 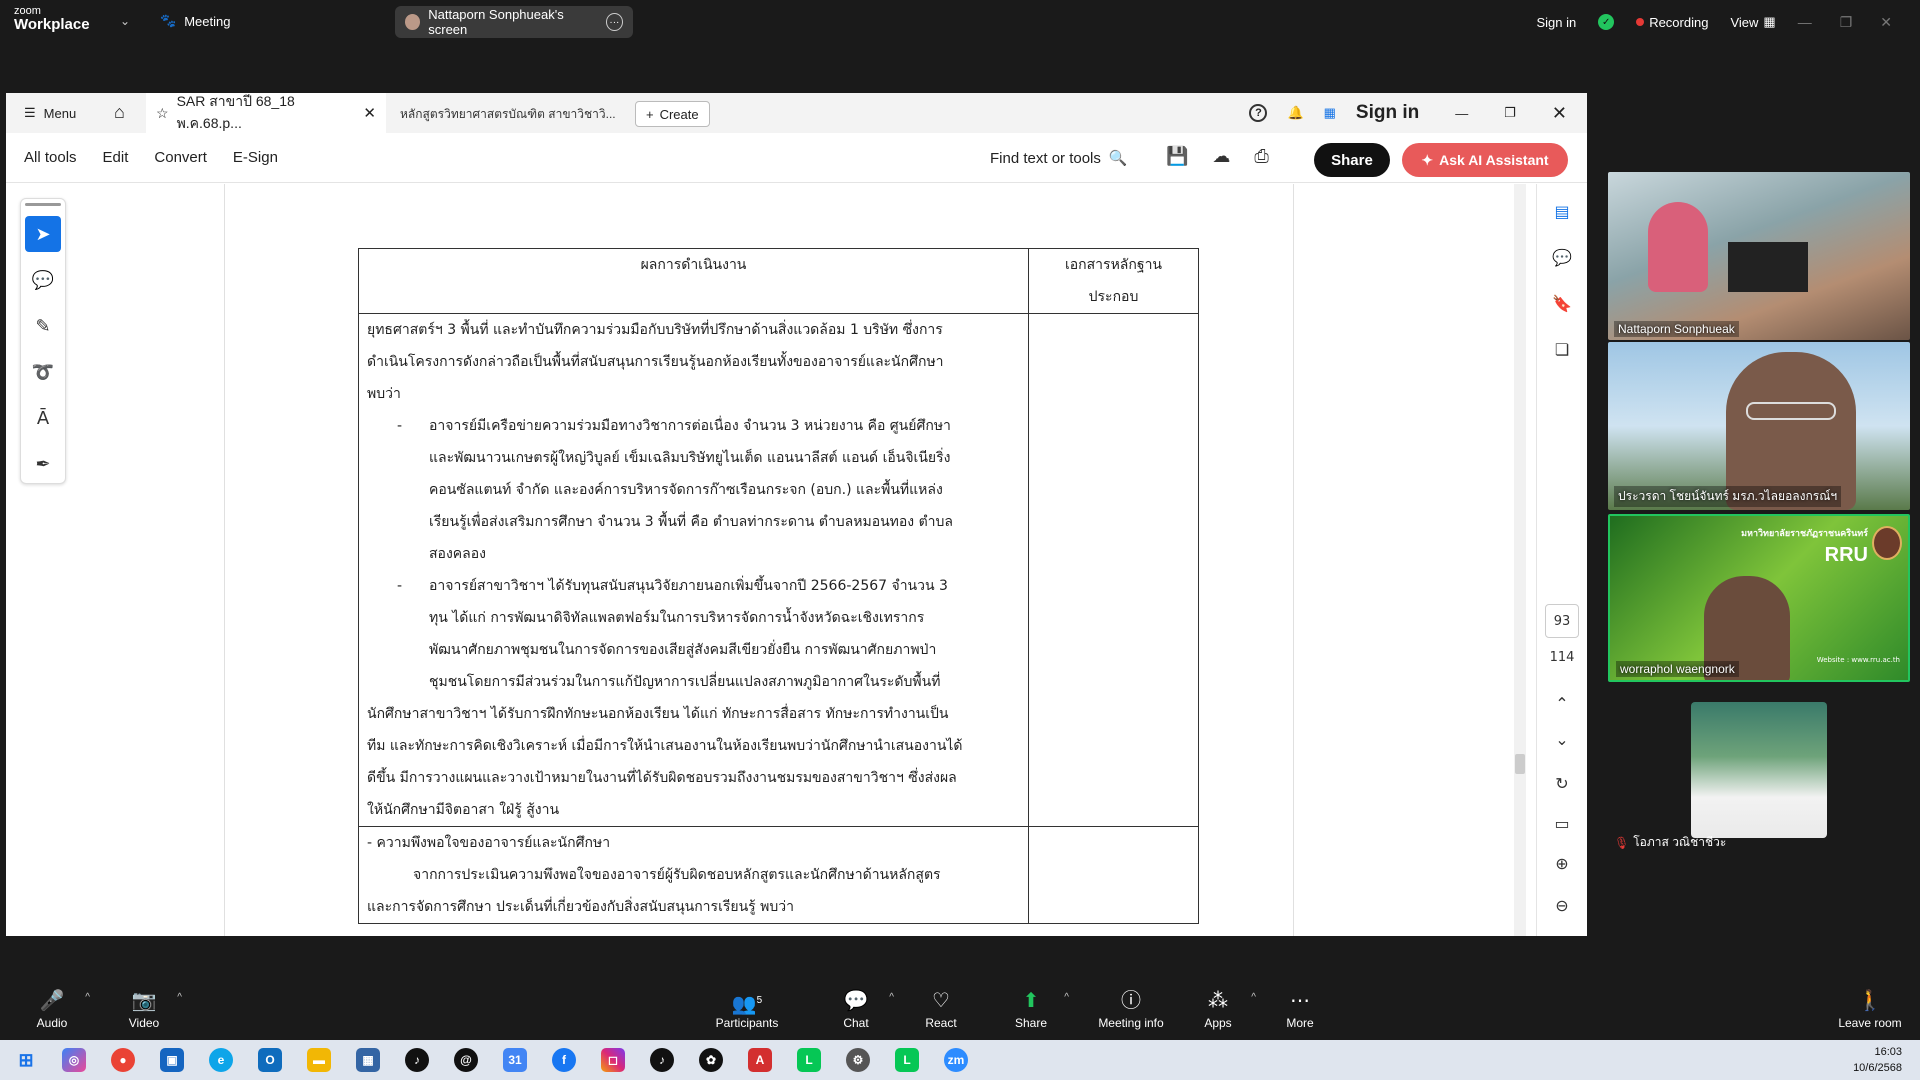 What do you see at coordinates (266, 113) in the screenshot?
I see `tab-active-document: ☆ SAR สาขาปี 68_18 พ.ค.68.p... ✕` at bounding box center [266, 113].